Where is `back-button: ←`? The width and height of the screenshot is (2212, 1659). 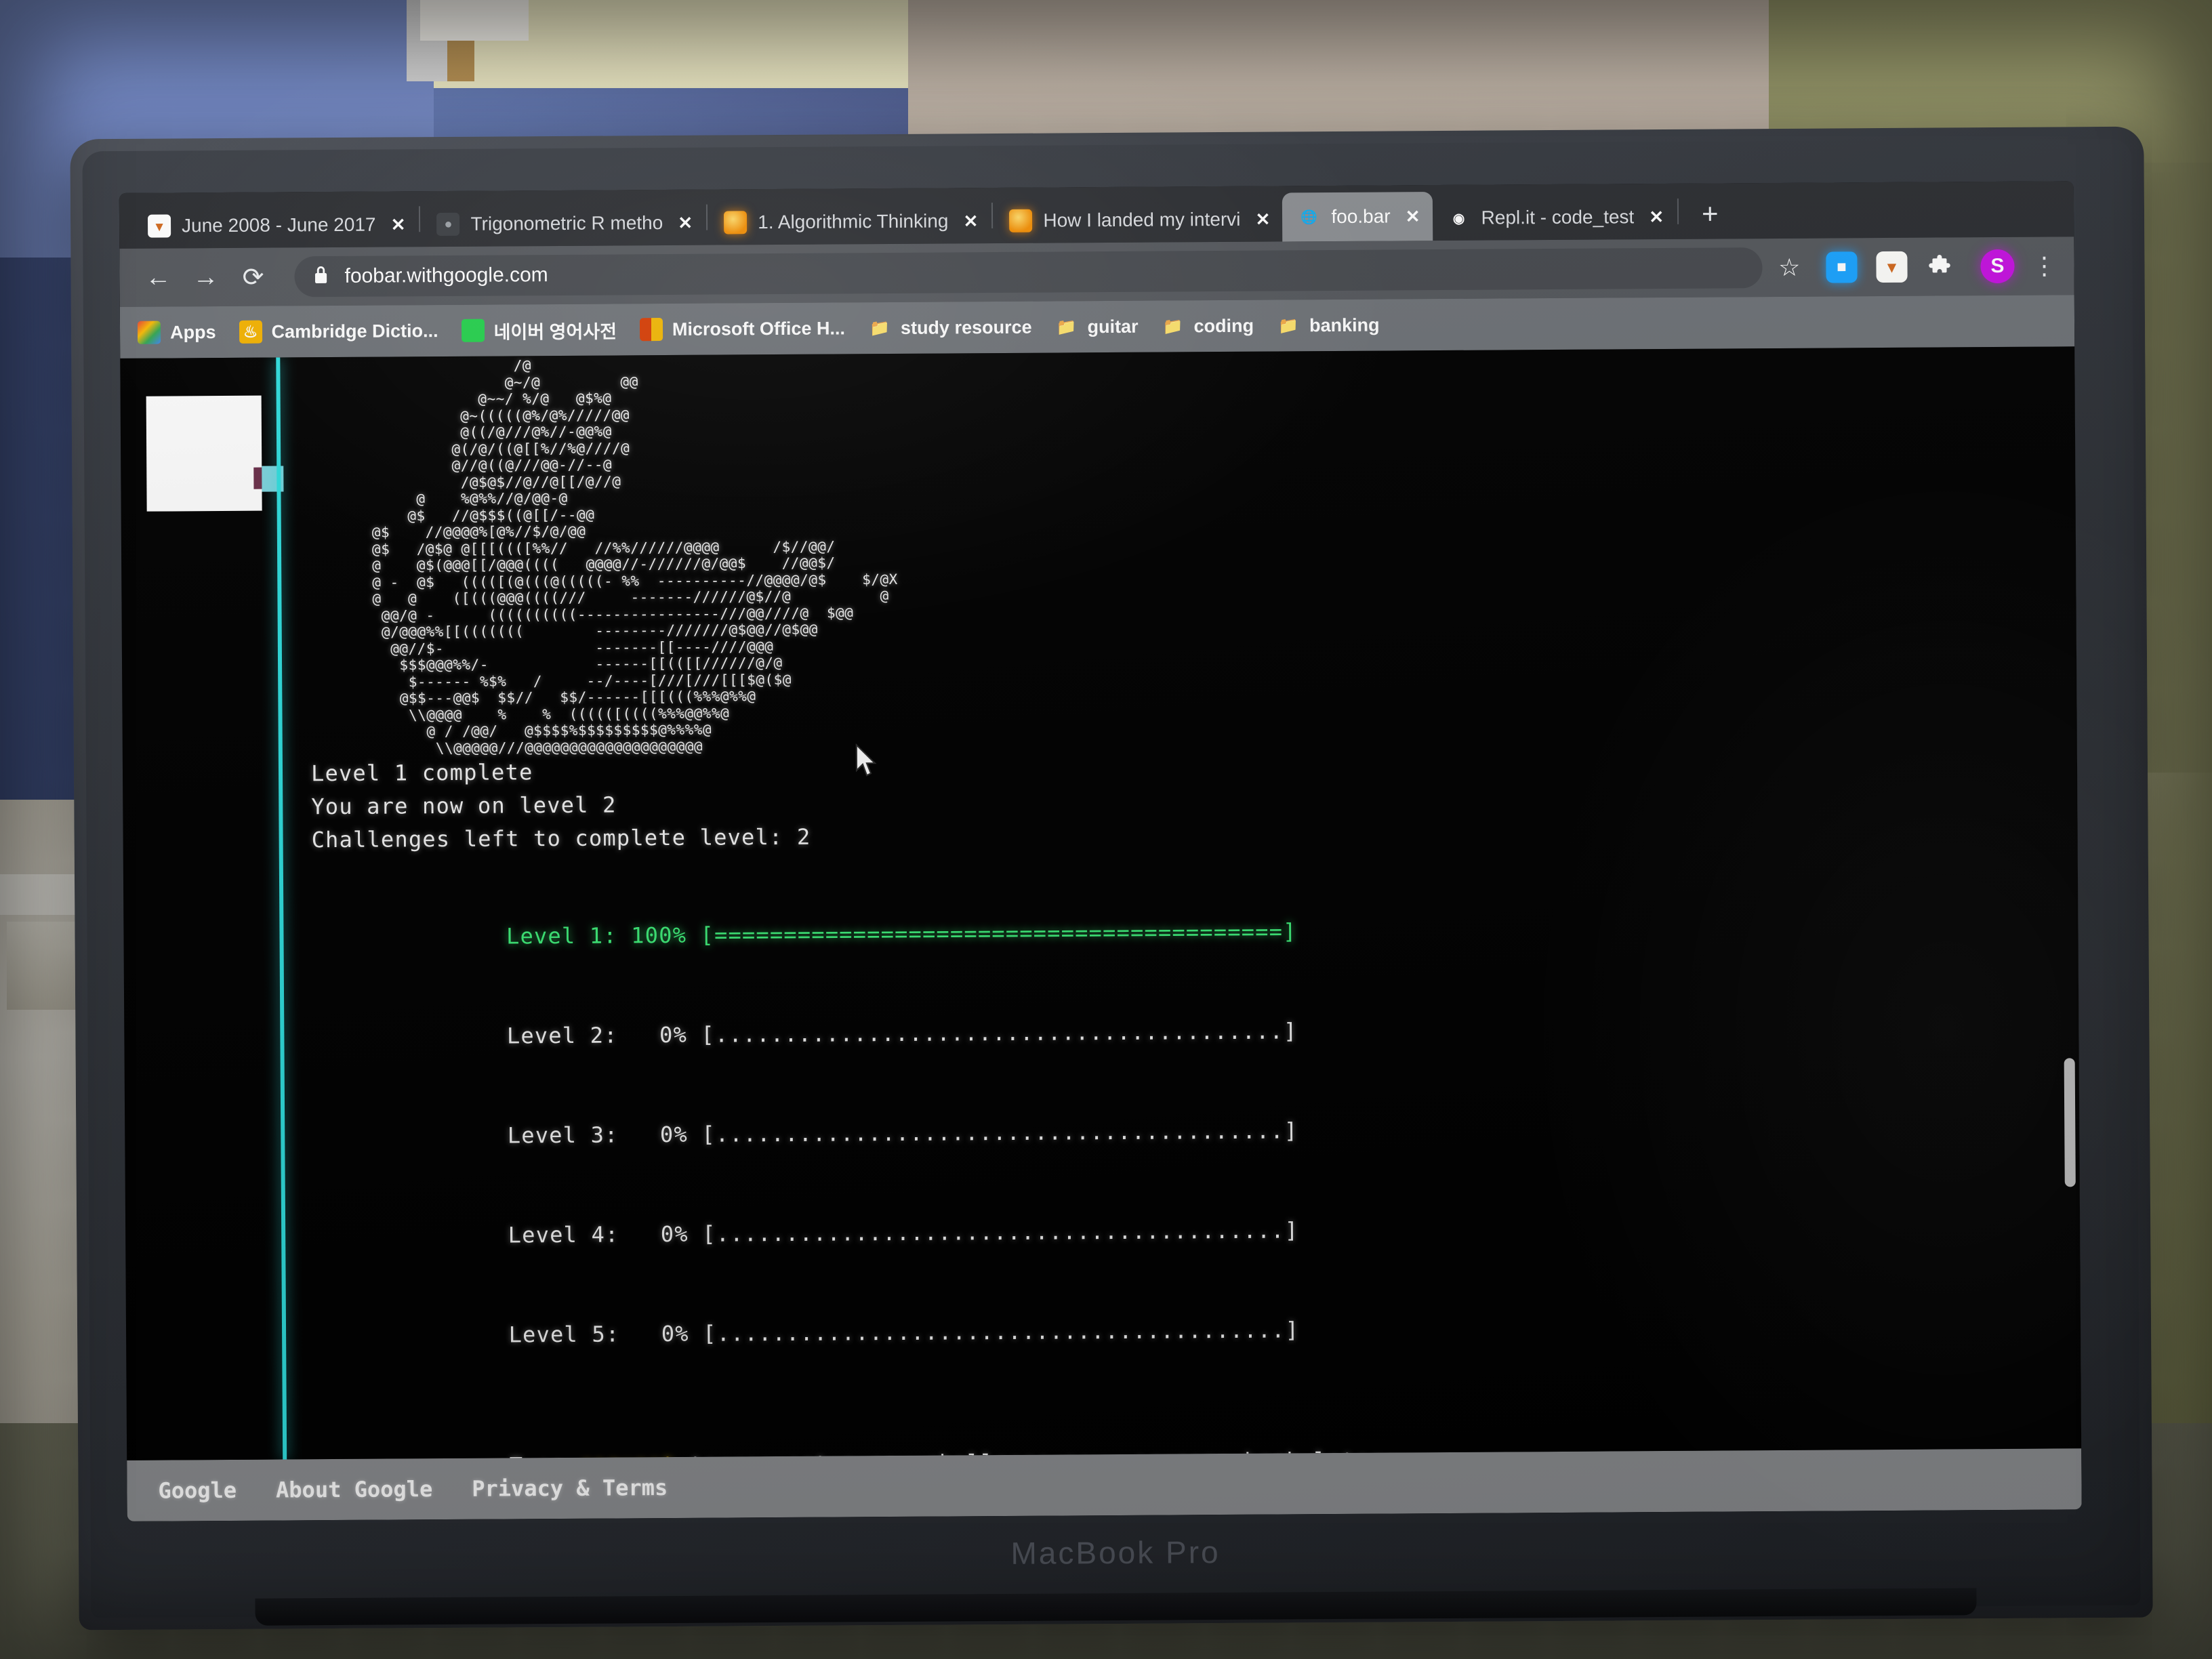
back-button: ← is located at coordinates (158, 277).